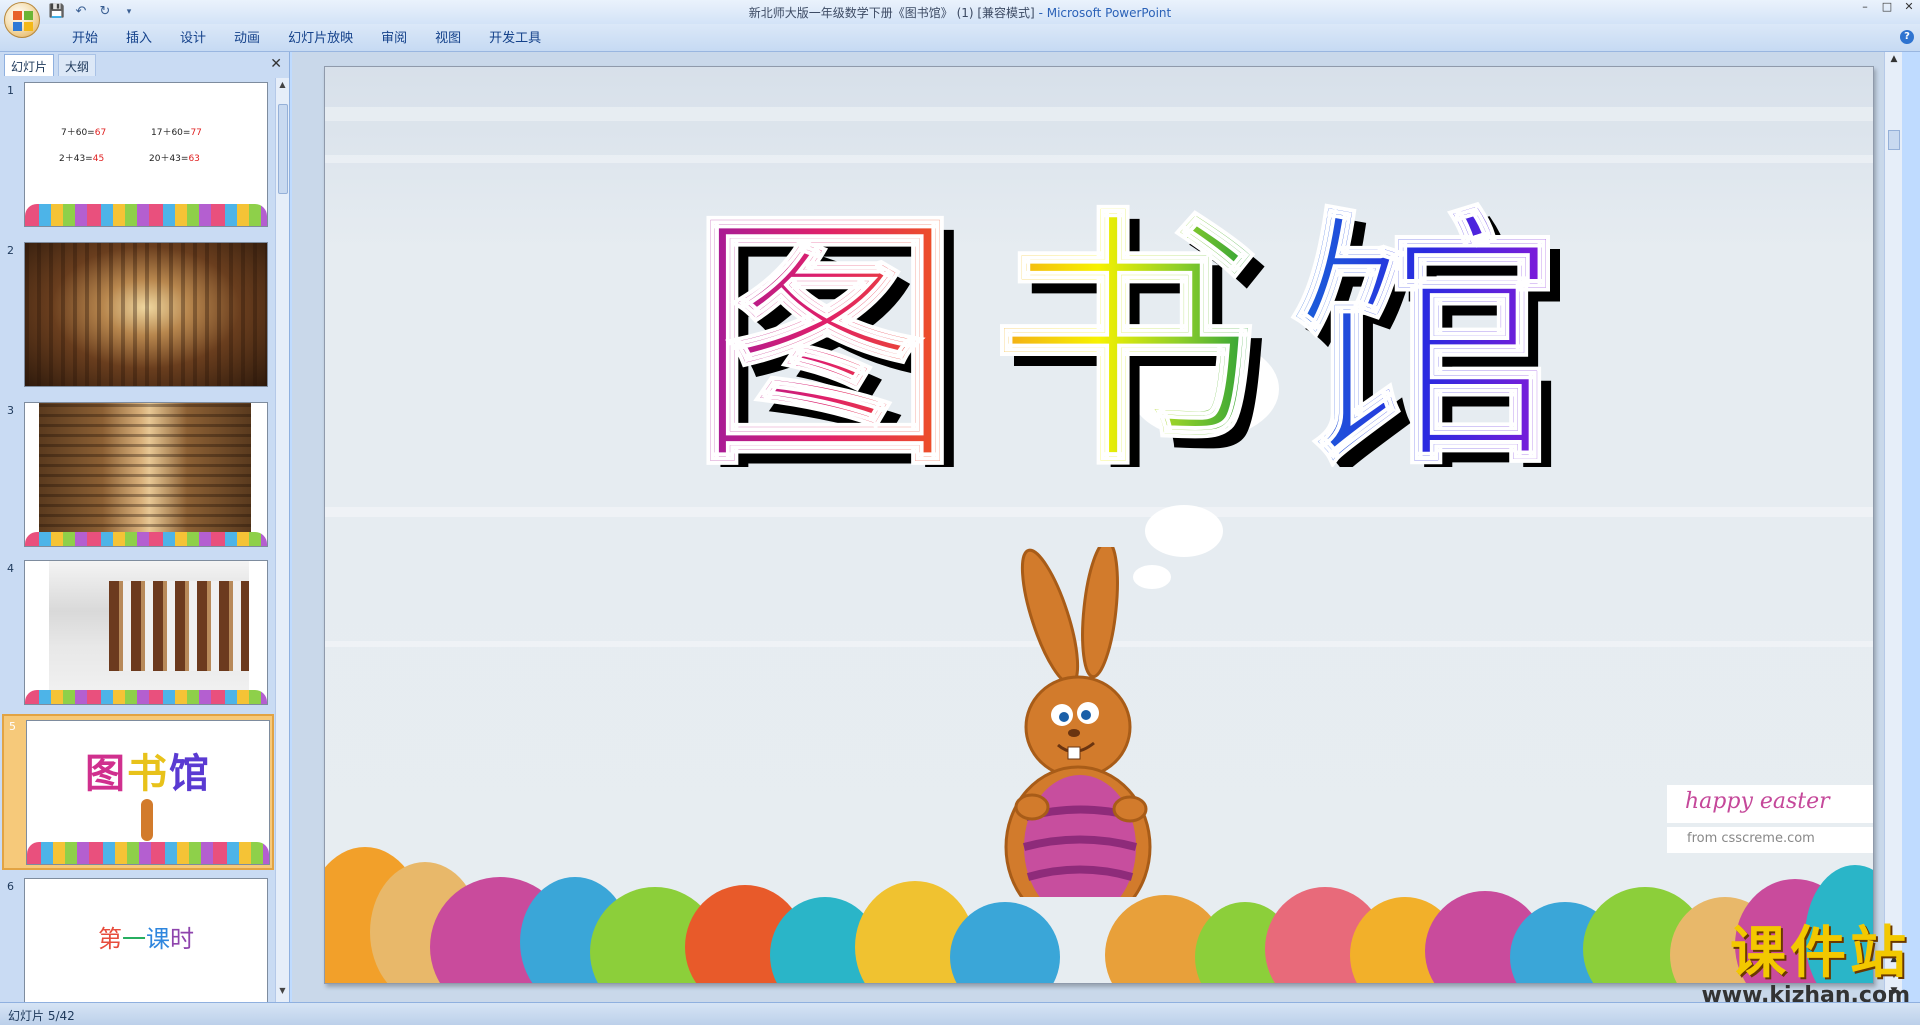  What do you see at coordinates (182, 939) in the screenshot?
I see `title-char: 时` at bounding box center [182, 939].